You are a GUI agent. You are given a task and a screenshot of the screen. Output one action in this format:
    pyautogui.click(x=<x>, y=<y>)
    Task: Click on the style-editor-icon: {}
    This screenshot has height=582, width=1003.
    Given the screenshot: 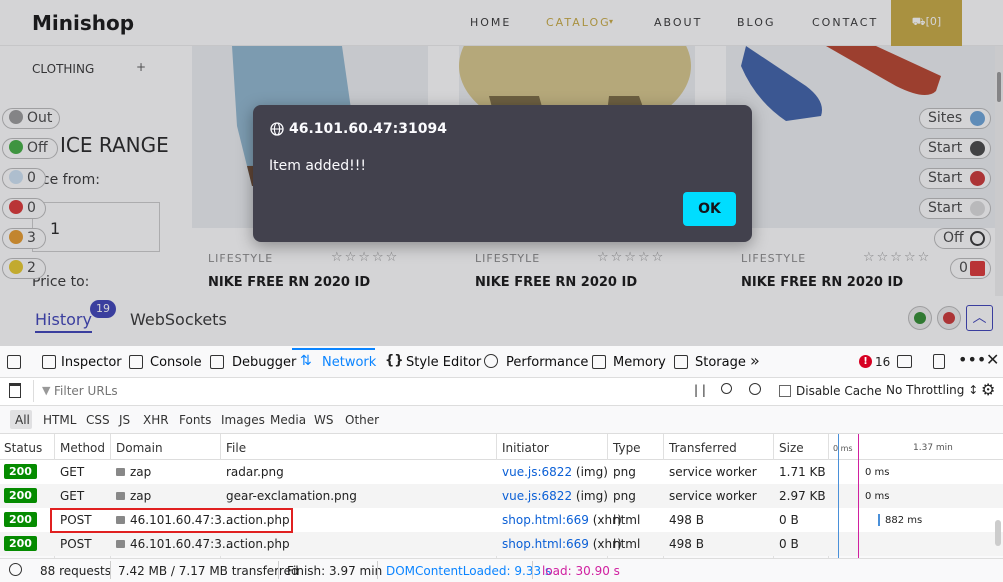 What is the action you would take?
    pyautogui.click(x=394, y=360)
    